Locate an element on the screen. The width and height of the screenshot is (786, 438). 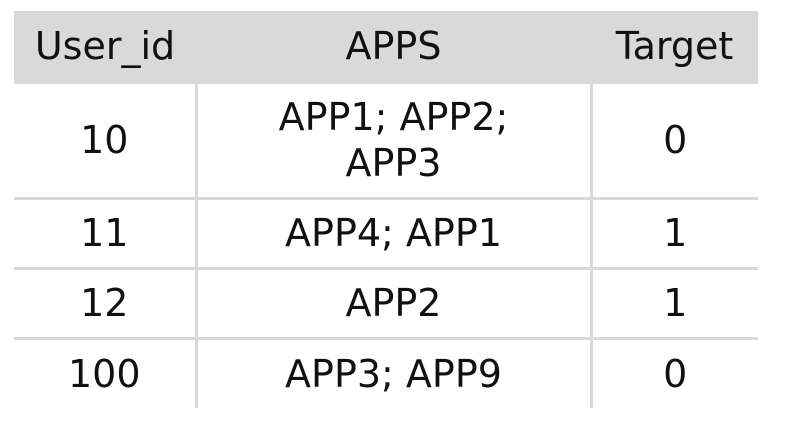
cell-apps: APP4; APP1 is located at coordinates (392, 232).